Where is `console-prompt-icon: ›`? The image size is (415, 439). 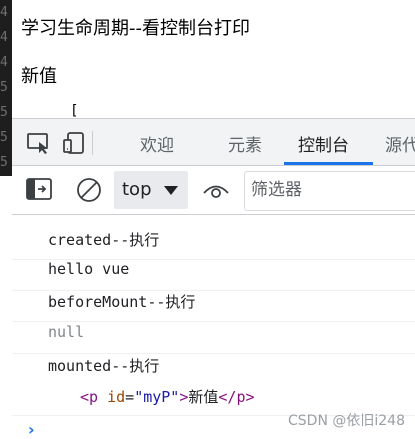
console-prompt-icon: › is located at coordinates (31, 429).